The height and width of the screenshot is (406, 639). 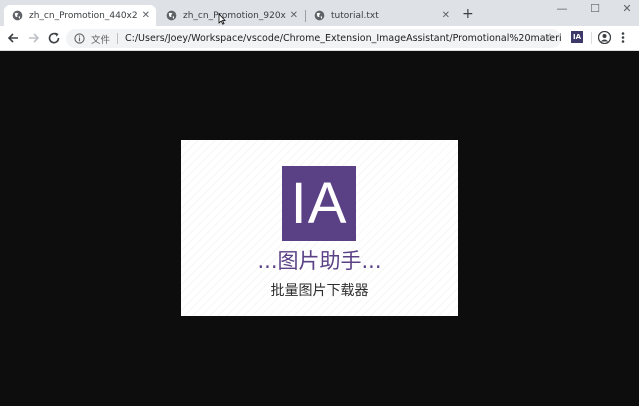 I want to click on forward-arrow-icon, so click(x=34, y=38).